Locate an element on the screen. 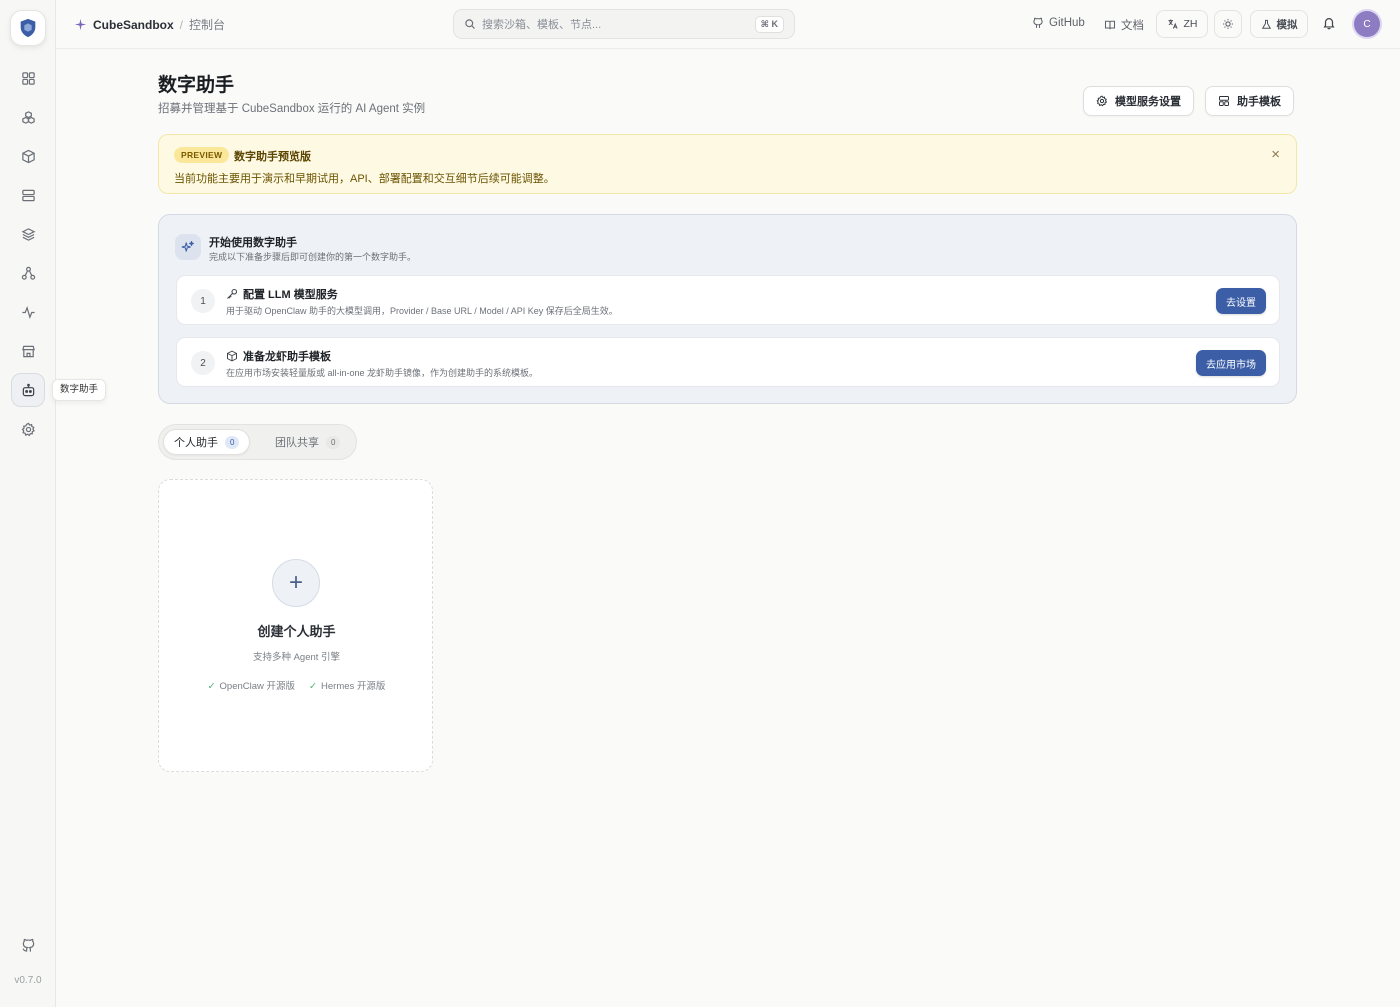 The width and height of the screenshot is (1400, 1007). cubes-icon is located at coordinates (28, 117).